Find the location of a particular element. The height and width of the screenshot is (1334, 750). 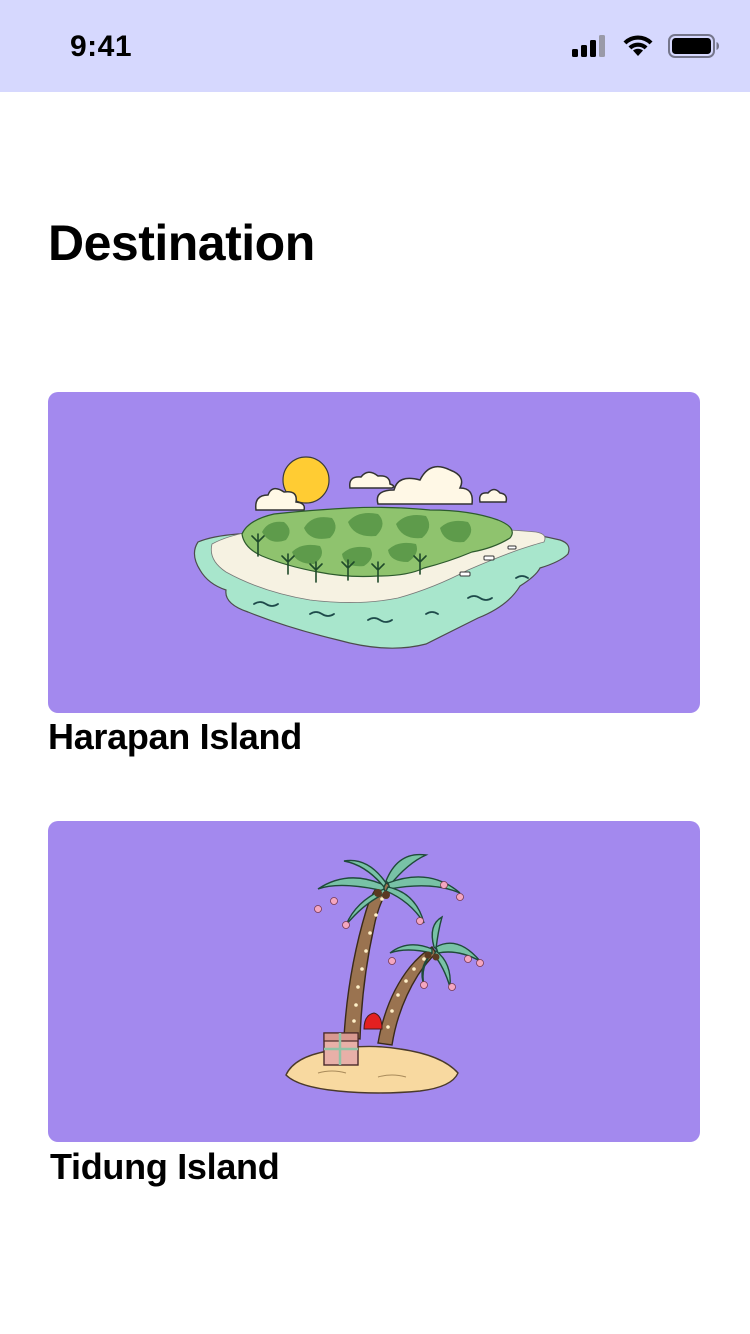

status-bar: 9:41 is located at coordinates (375, 46).